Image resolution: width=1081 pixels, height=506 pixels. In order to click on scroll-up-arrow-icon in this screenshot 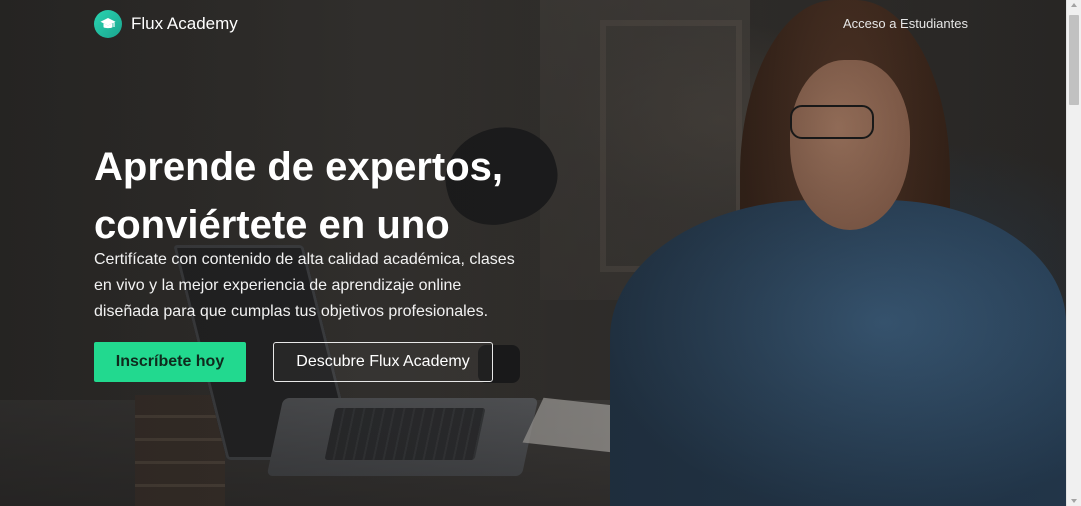, I will do `click(1074, 5)`.